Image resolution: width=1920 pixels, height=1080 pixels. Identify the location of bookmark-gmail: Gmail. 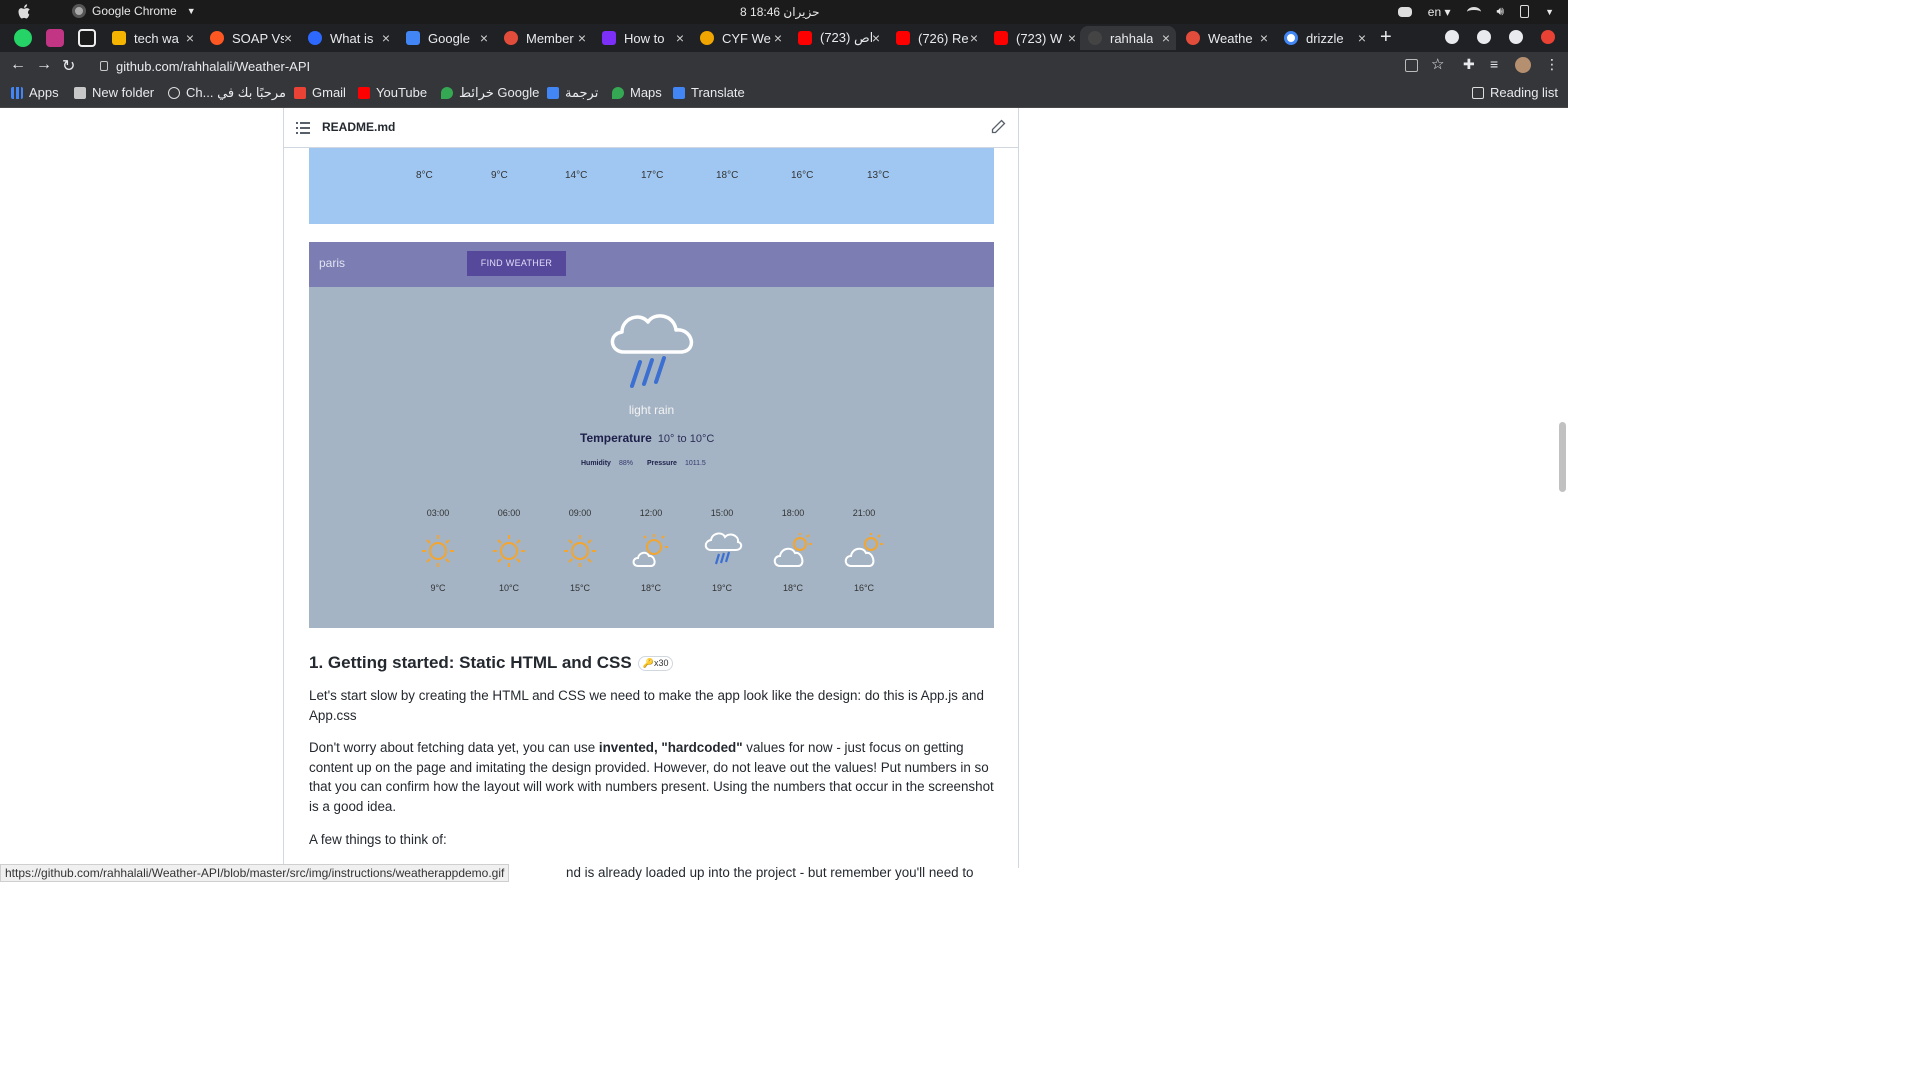
(320, 92).